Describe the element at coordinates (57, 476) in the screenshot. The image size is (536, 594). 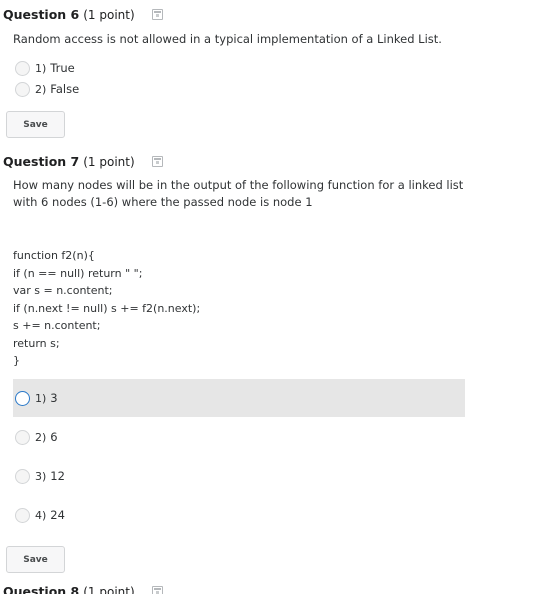
I see `option-label: 12` at that location.